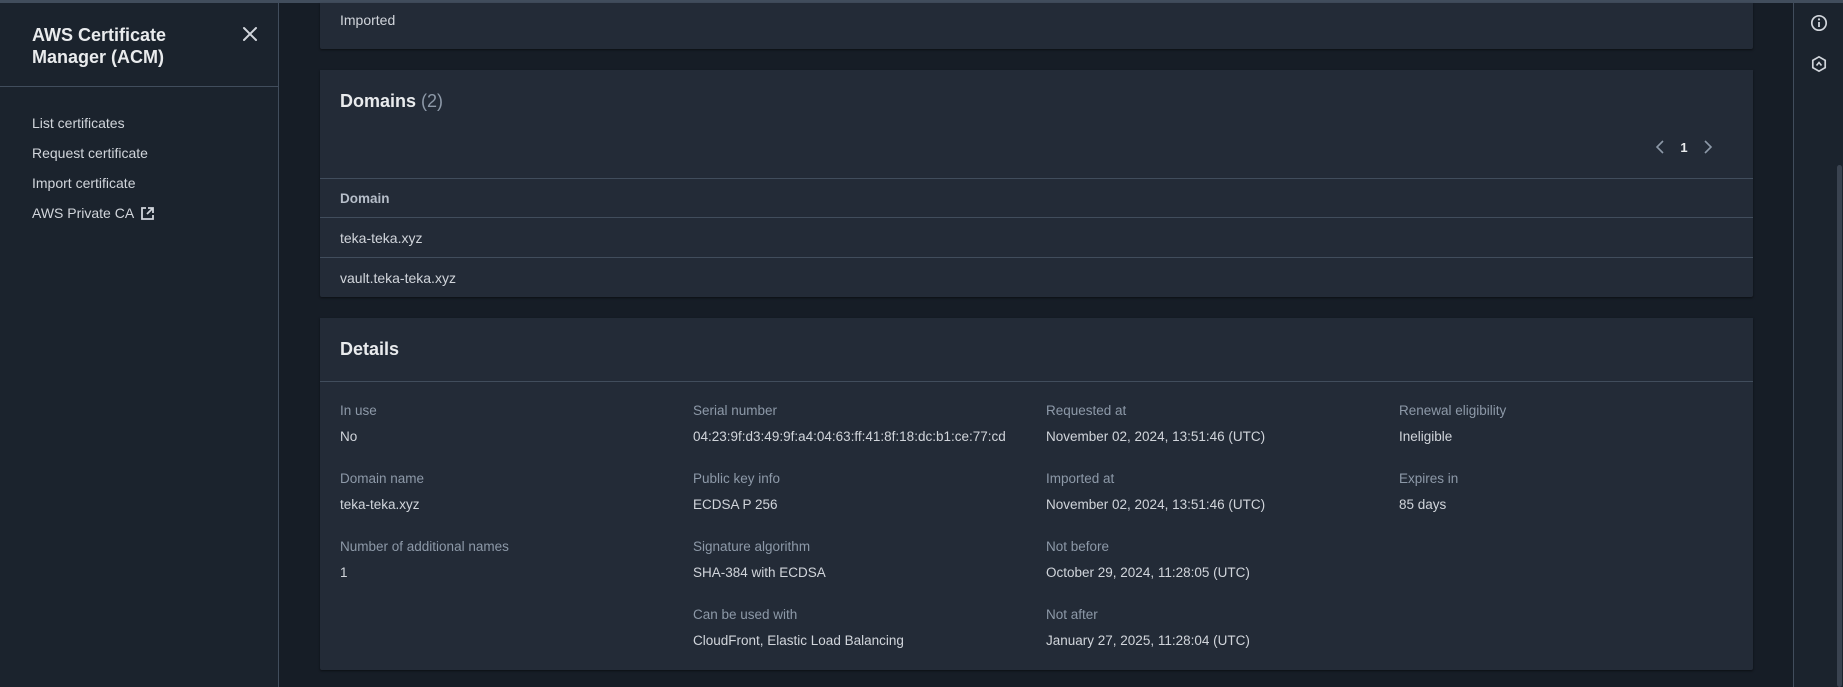 The width and height of the screenshot is (1843, 687). I want to click on sidebar-item-label: List certificates, so click(78, 123).